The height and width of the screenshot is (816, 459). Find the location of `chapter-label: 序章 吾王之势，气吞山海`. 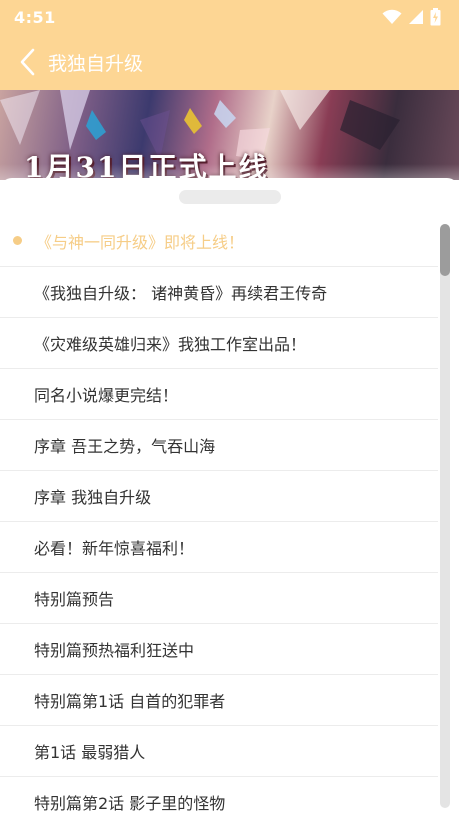

chapter-label: 序章 吾王之势，气吞山海 is located at coordinates (125, 446).